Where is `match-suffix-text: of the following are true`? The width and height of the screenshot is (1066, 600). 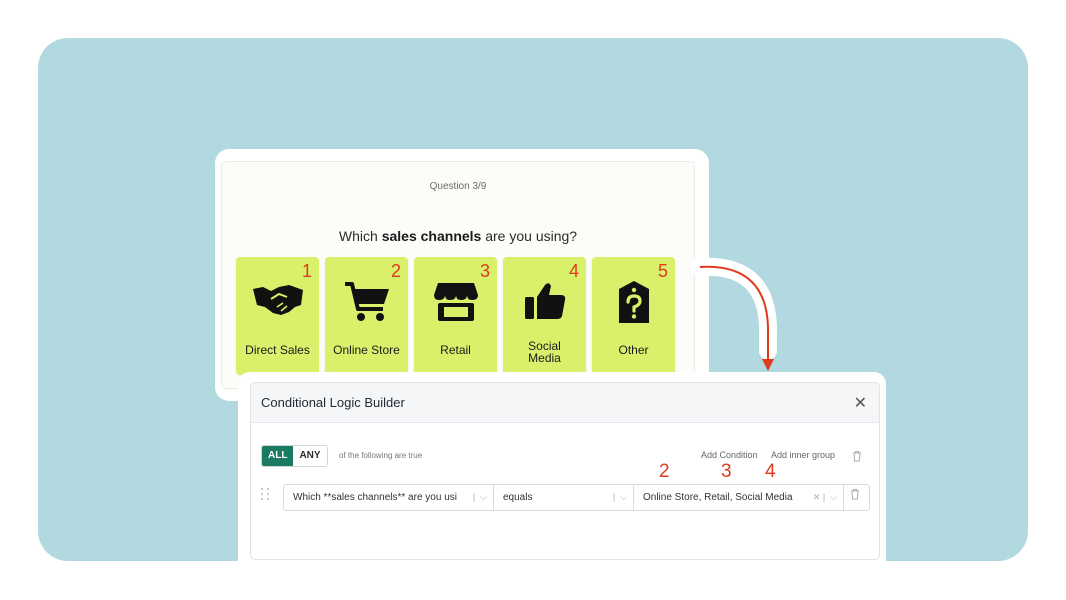 match-suffix-text: of the following are true is located at coordinates (381, 455).